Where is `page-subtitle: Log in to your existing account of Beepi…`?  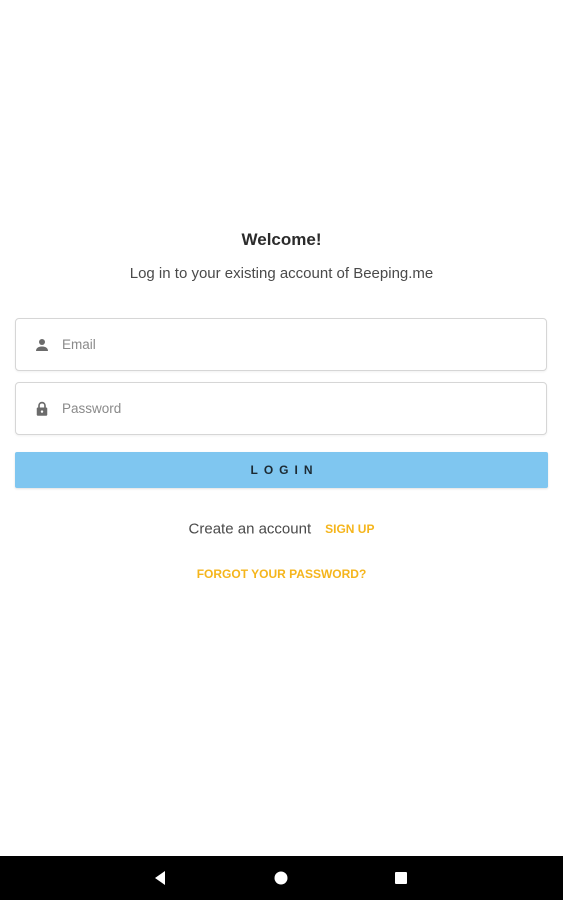
page-subtitle: Log in to your existing account of Beepi… is located at coordinates (281, 273).